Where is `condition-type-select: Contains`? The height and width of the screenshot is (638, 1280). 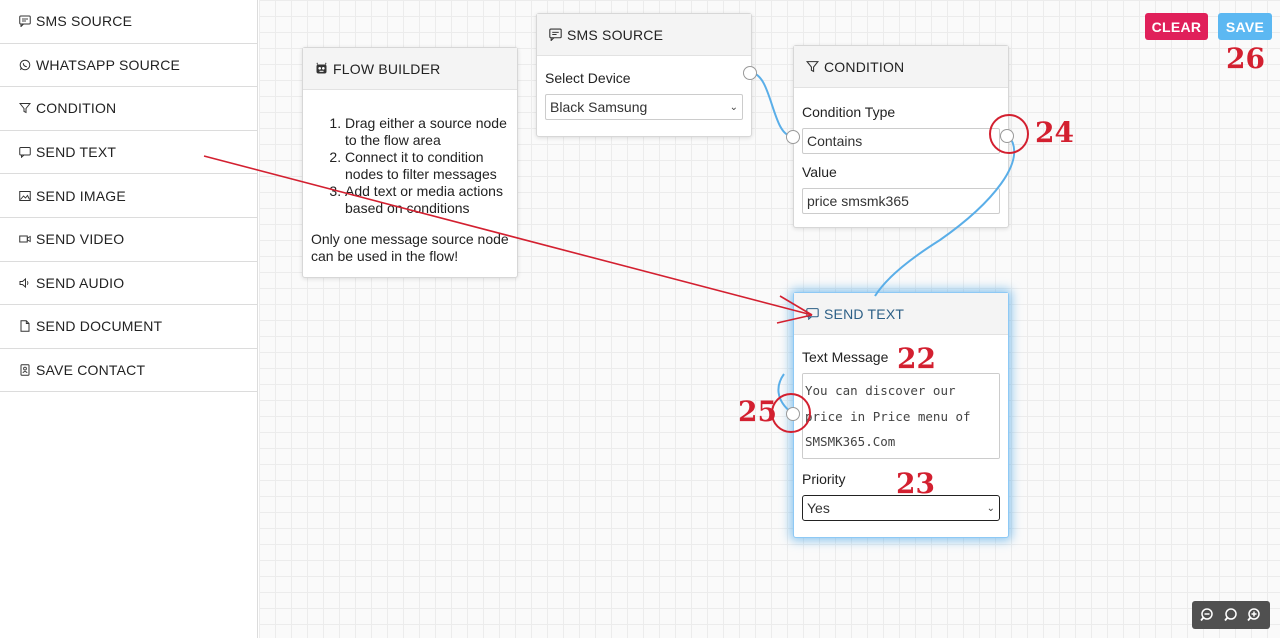
condition-type-select: Contains is located at coordinates (901, 141).